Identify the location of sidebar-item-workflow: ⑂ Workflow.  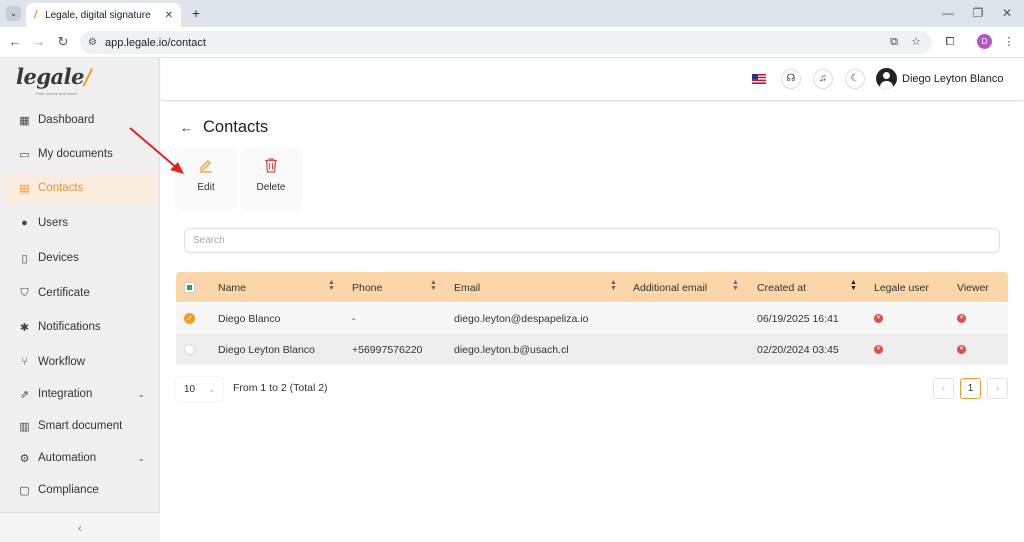
(80, 362).